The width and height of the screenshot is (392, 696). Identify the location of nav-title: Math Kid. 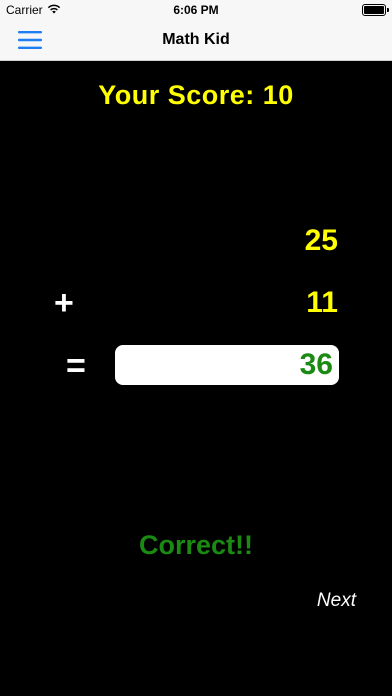
(196, 39).